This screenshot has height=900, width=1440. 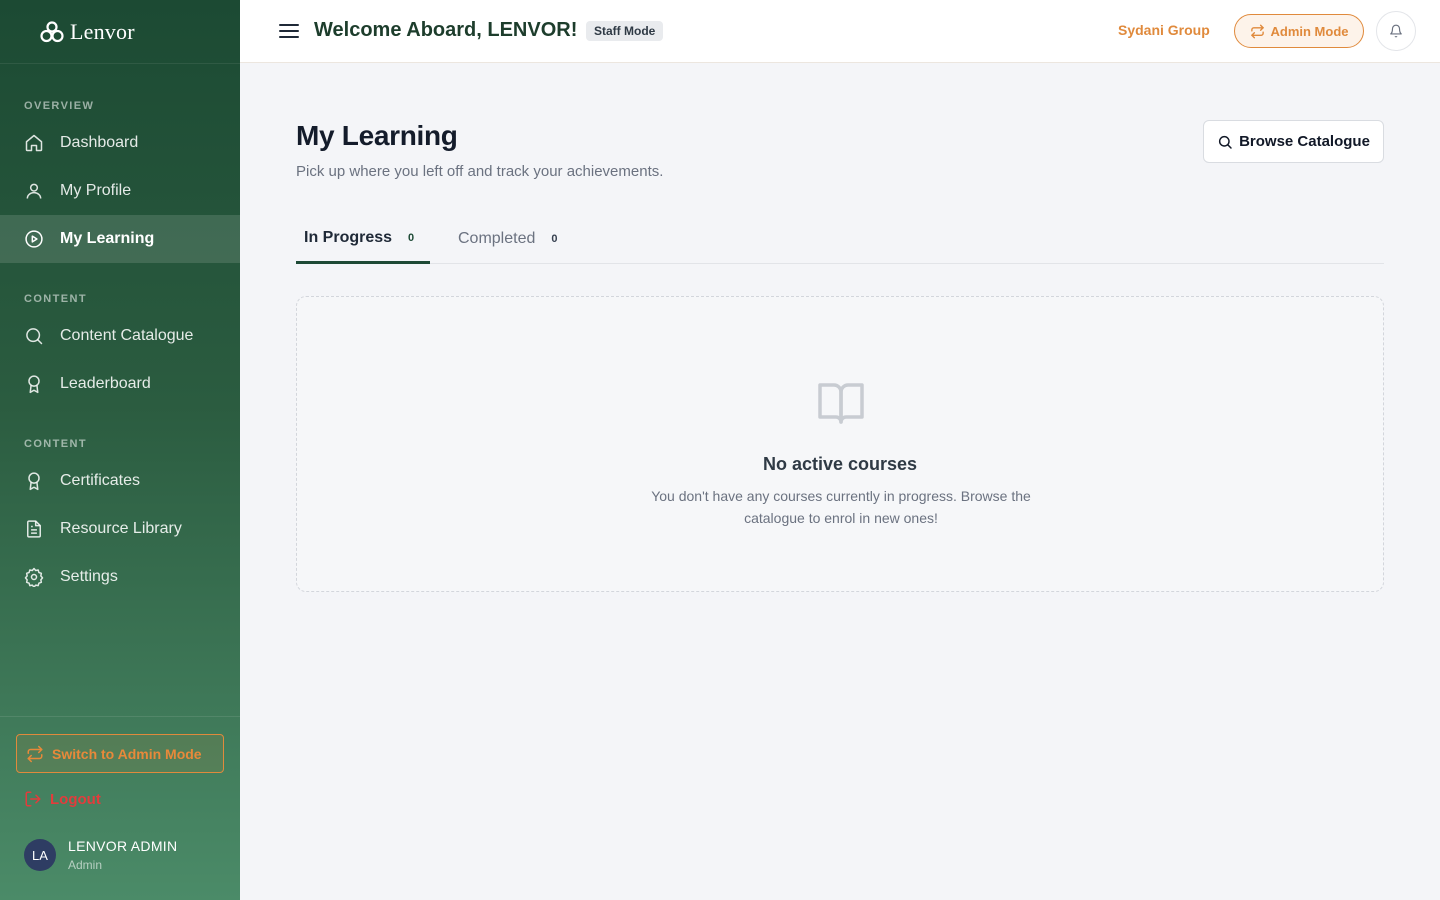 I want to click on sidebar-item-settings: Settings, so click(x=120, y=577).